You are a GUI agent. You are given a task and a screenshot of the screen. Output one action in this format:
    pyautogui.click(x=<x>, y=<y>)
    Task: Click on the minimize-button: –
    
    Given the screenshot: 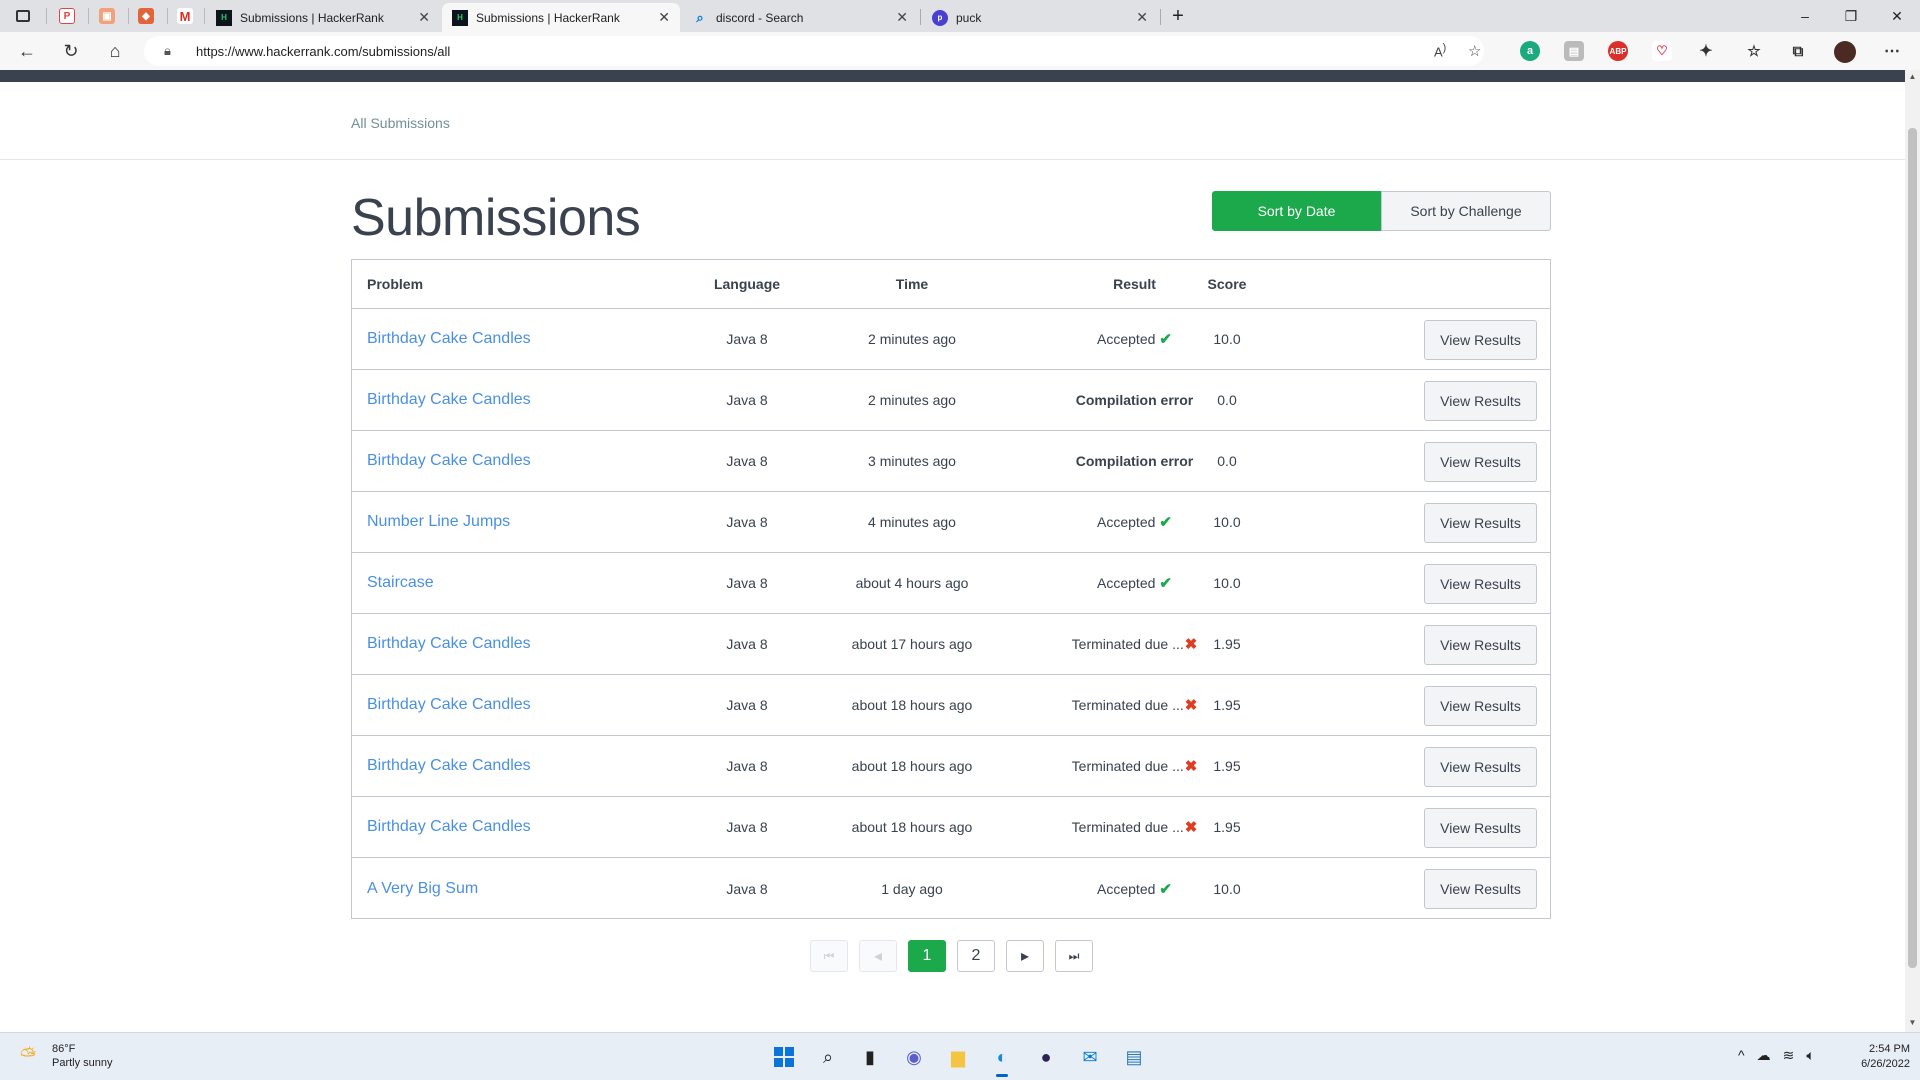 What is the action you would take?
    pyautogui.click(x=1805, y=16)
    